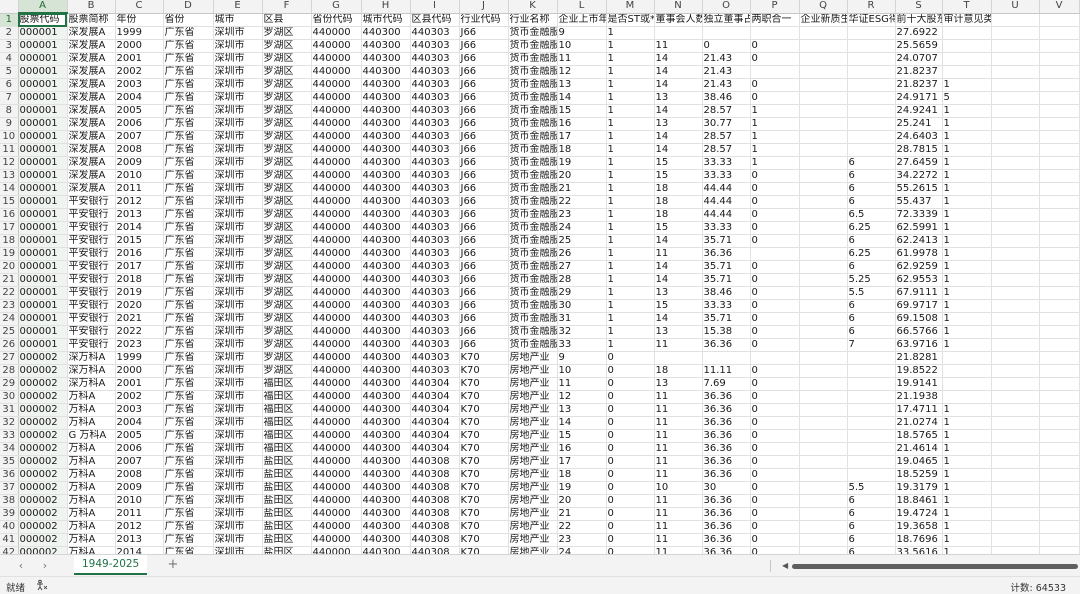 Image resolution: width=1080 pixels, height=594 pixels. I want to click on cell-B9: 深发展A, so click(91, 124).